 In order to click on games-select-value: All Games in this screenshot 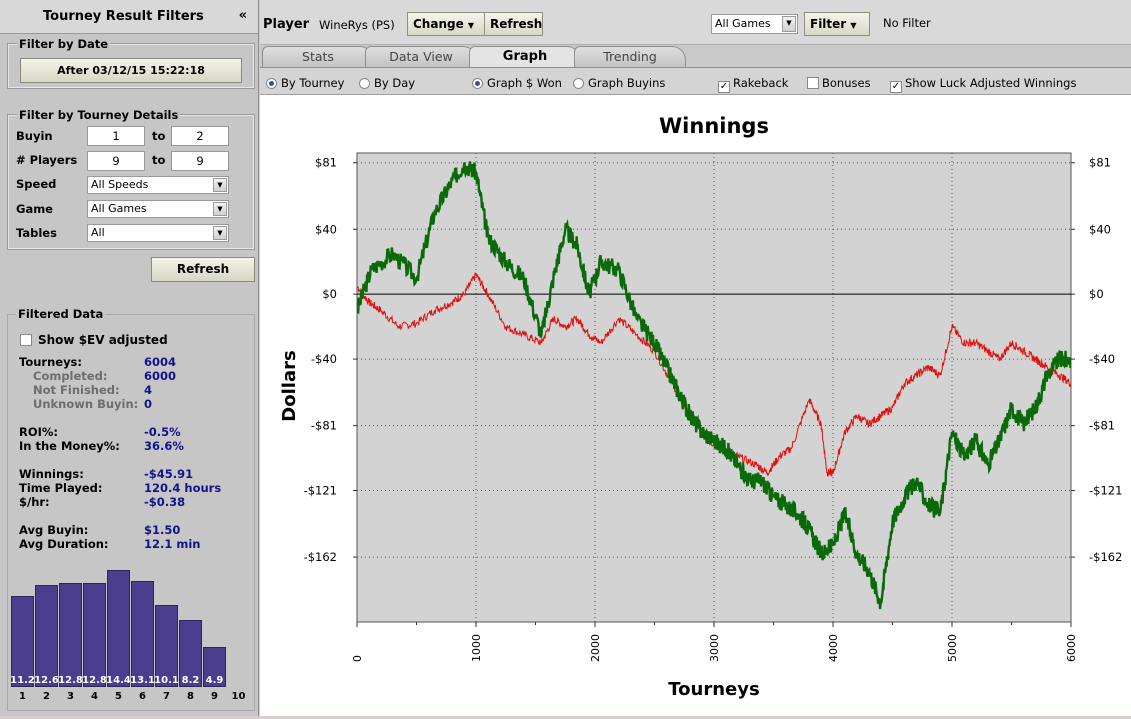, I will do `click(743, 23)`.